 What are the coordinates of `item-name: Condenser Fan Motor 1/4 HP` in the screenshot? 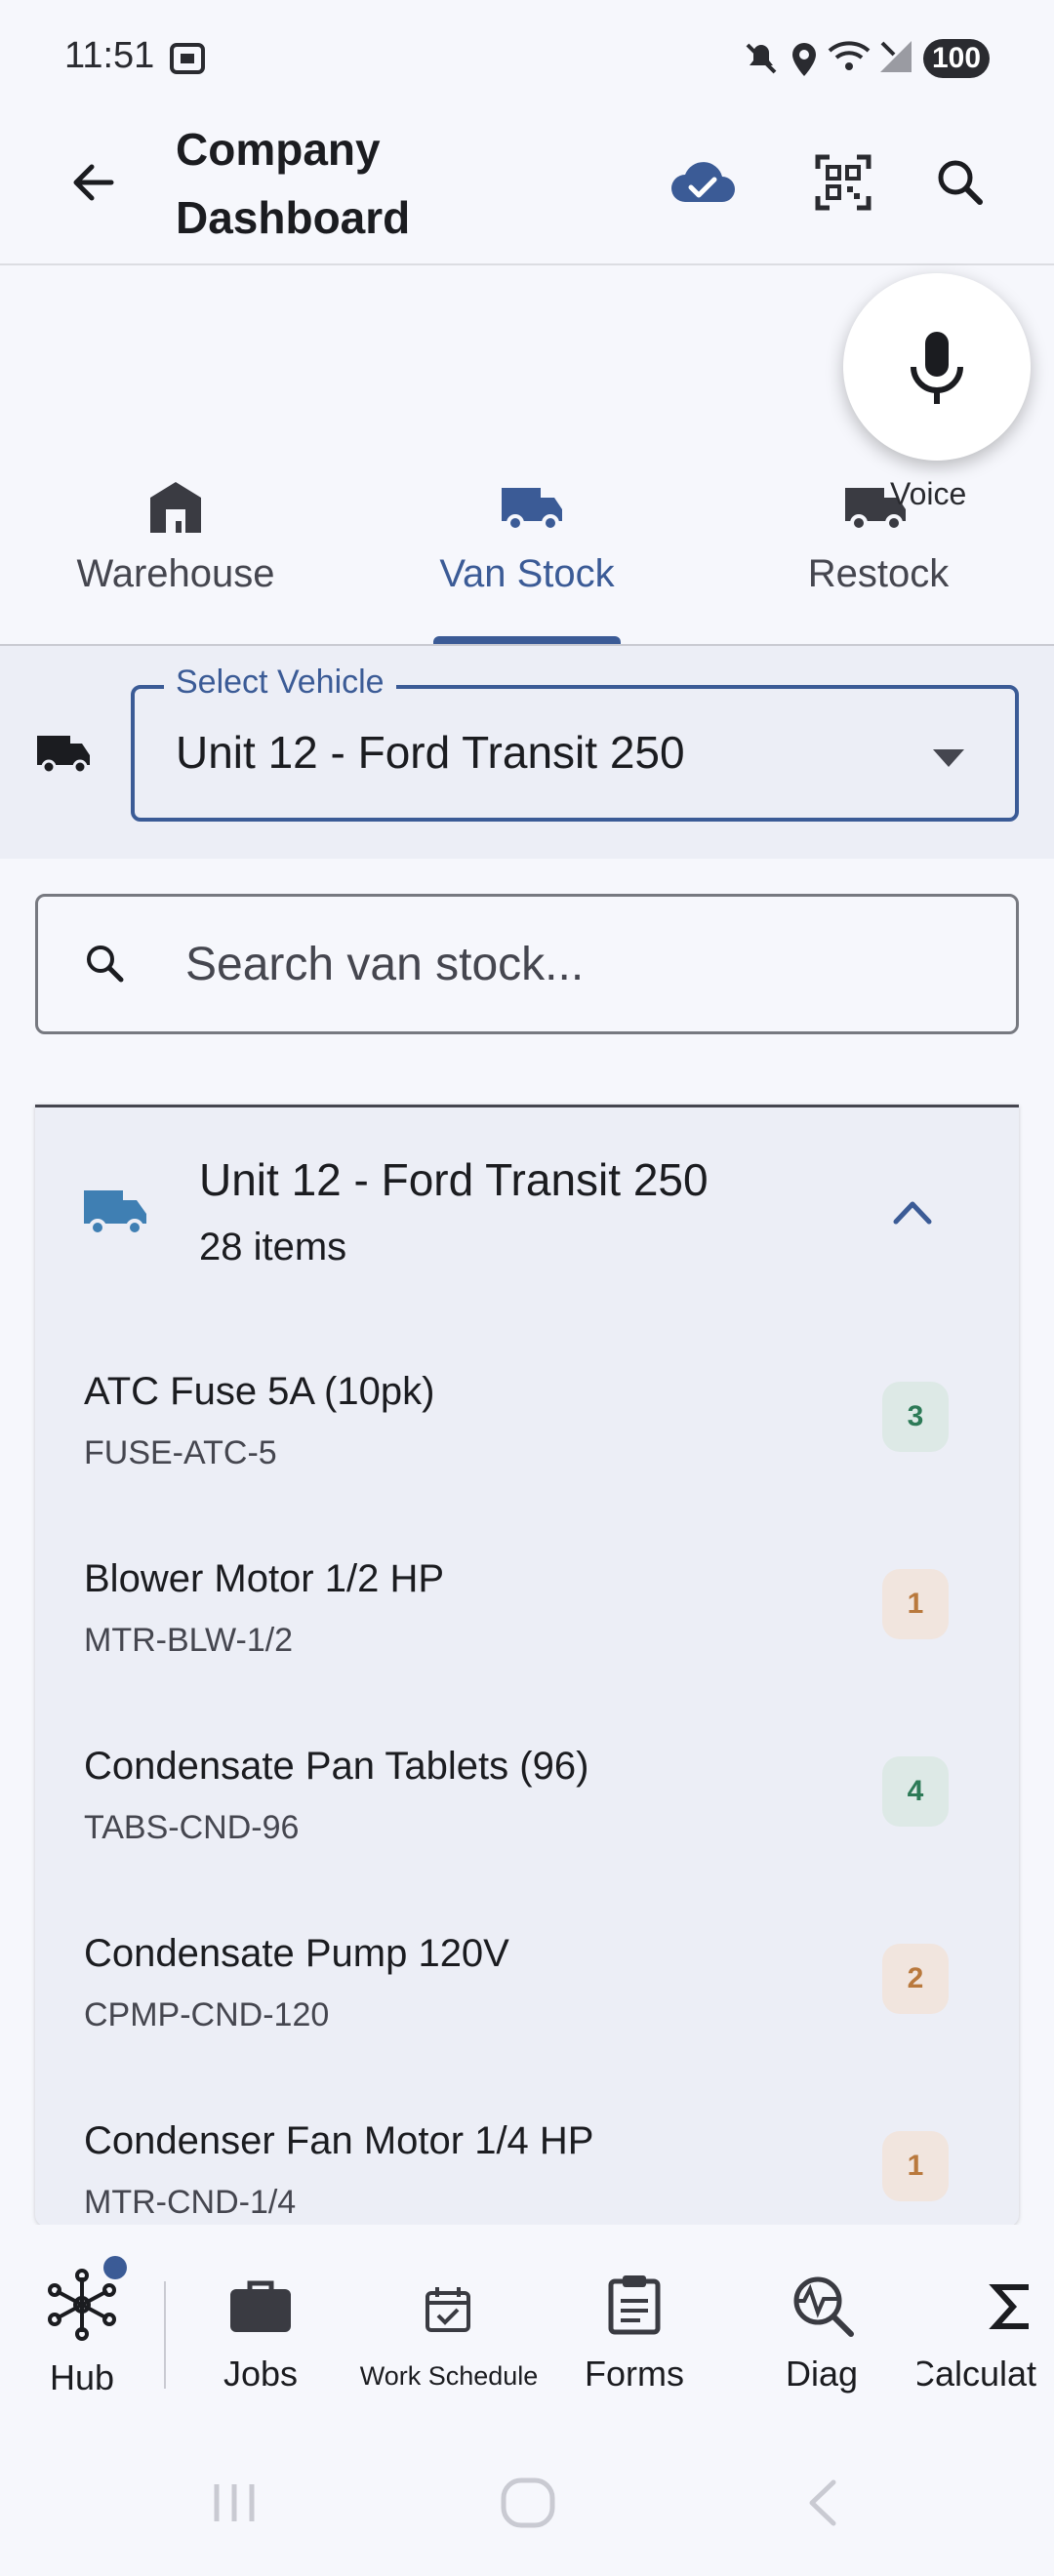 It's located at (339, 2140).